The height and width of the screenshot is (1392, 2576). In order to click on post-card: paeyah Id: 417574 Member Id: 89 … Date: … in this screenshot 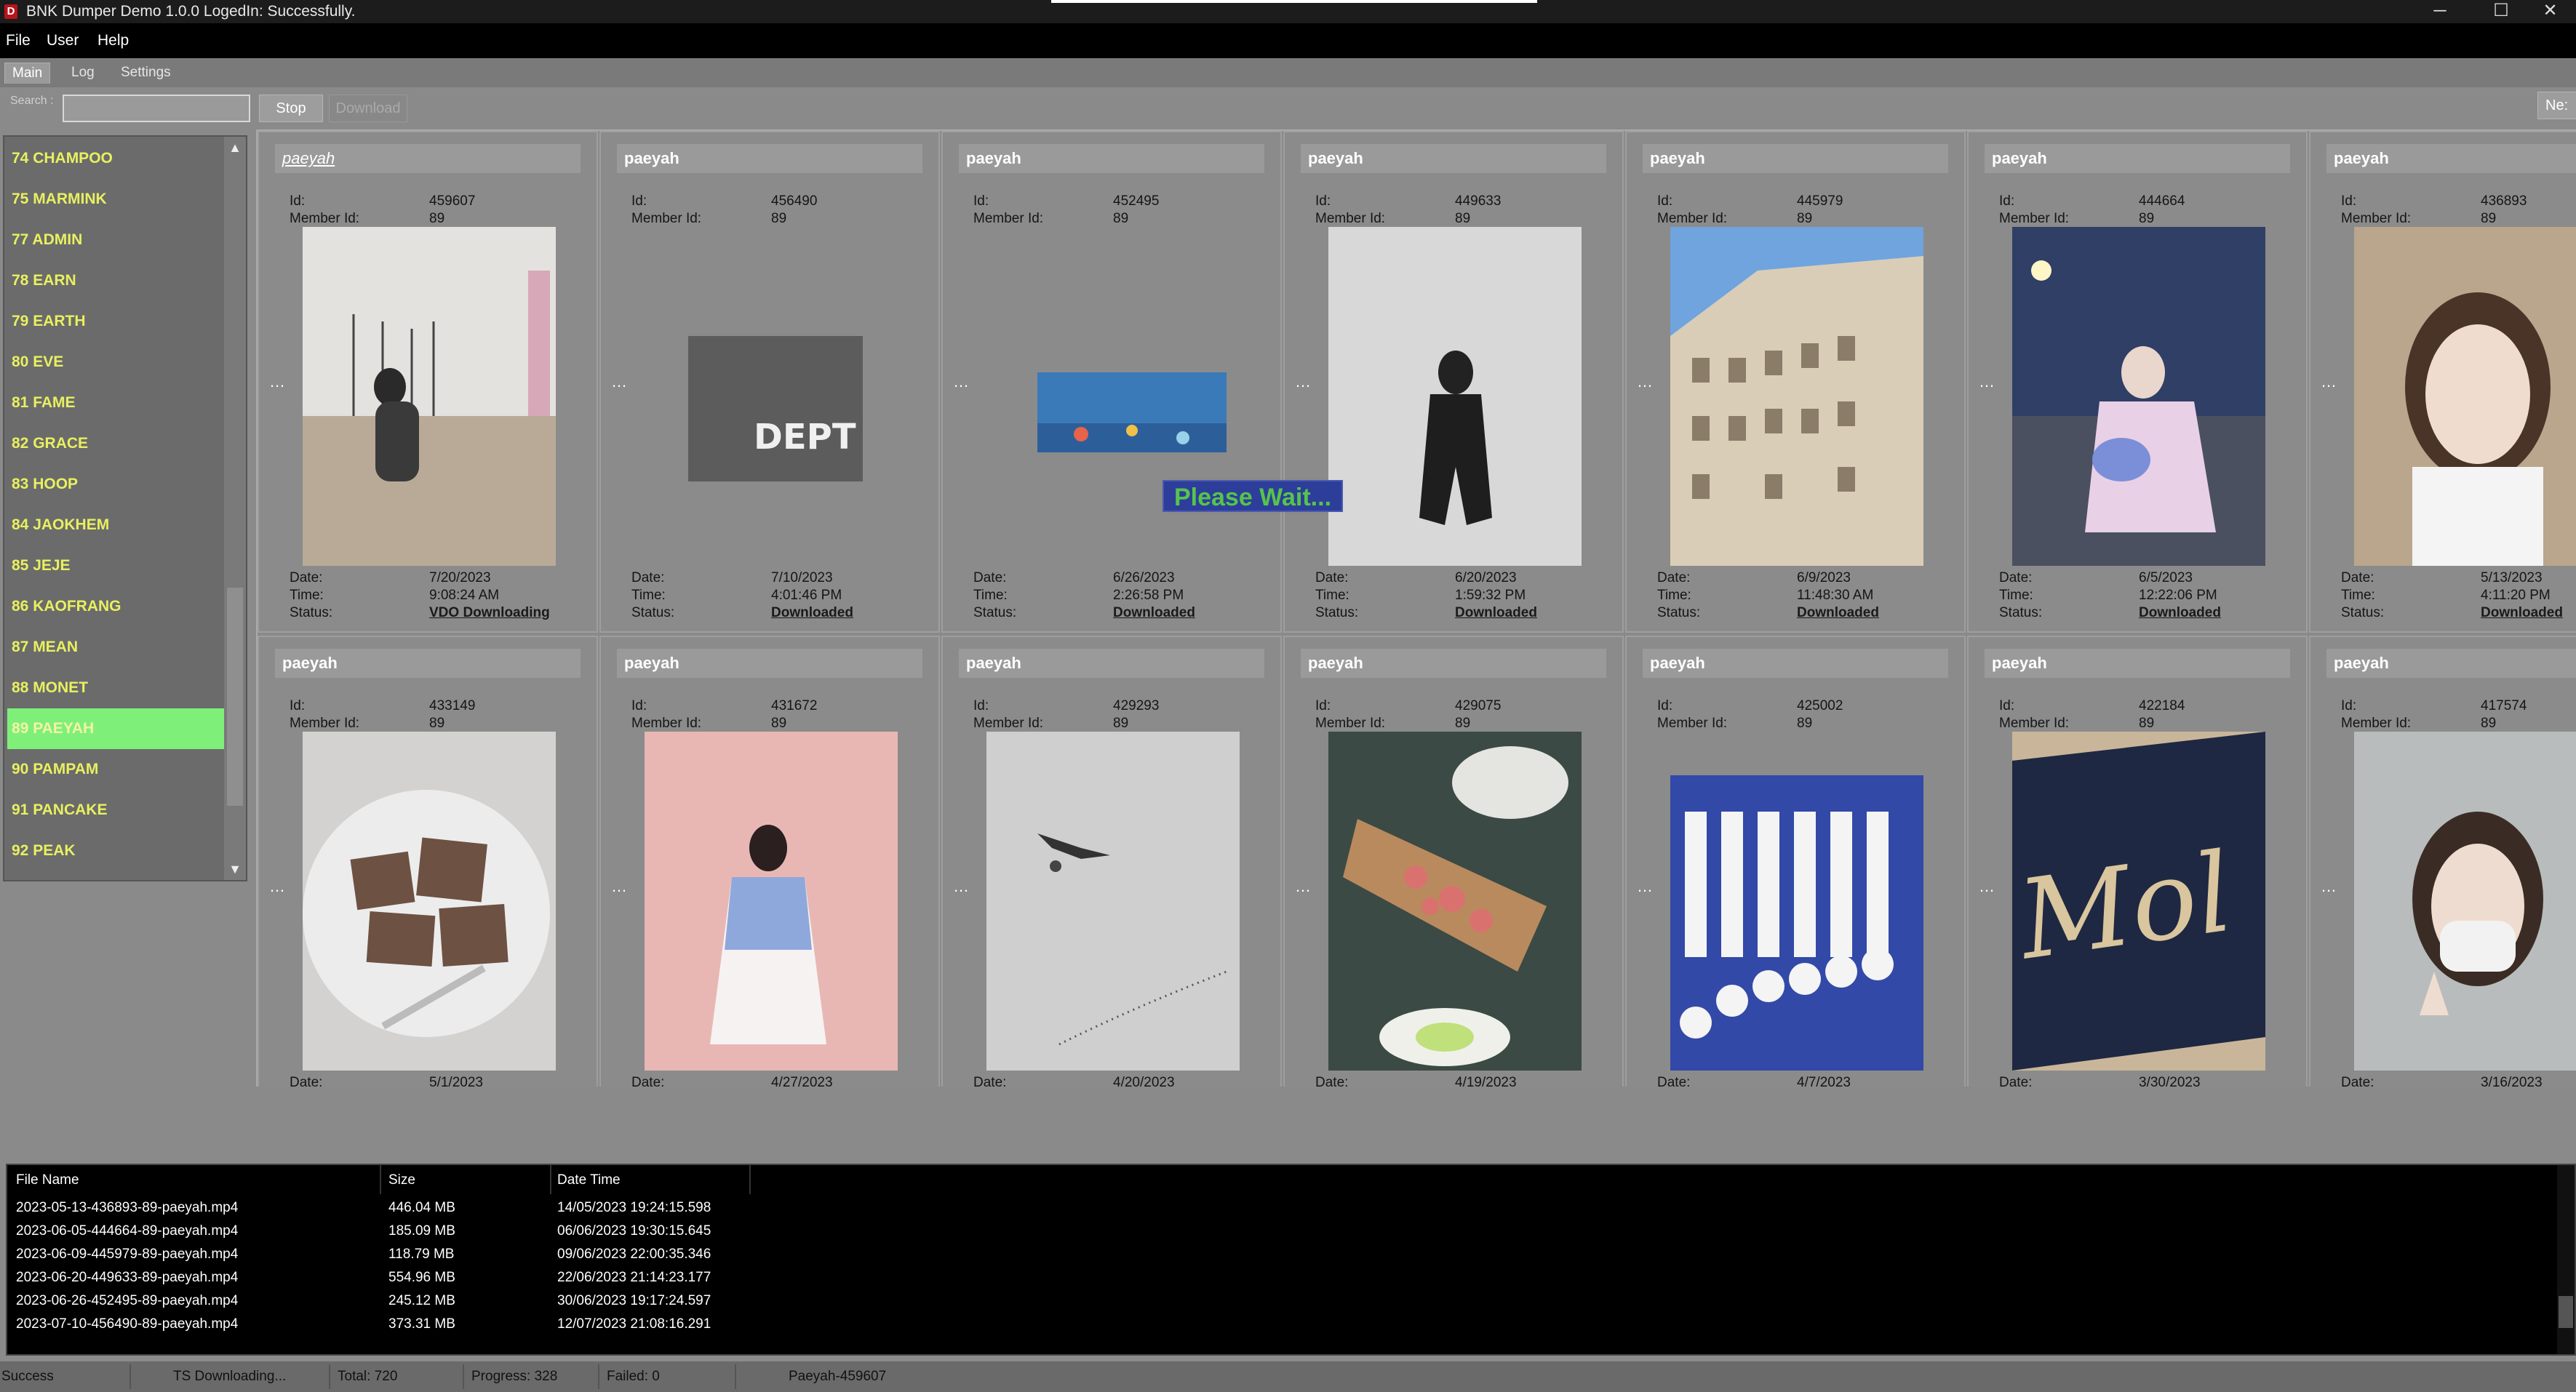, I will do `click(2442, 861)`.